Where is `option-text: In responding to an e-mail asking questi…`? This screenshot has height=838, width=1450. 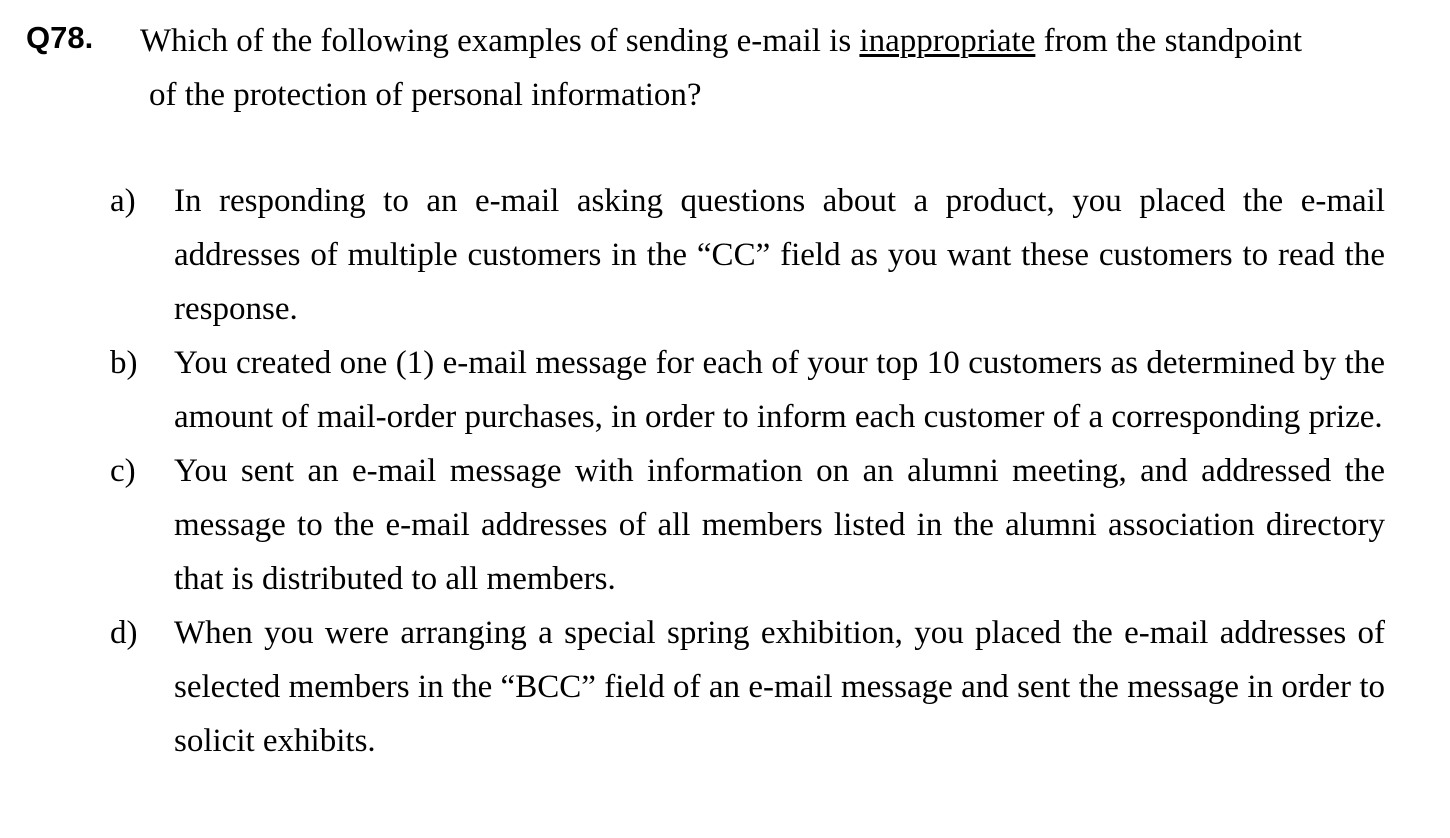 option-text: In responding to an e-mail asking questi… is located at coordinates (779, 255).